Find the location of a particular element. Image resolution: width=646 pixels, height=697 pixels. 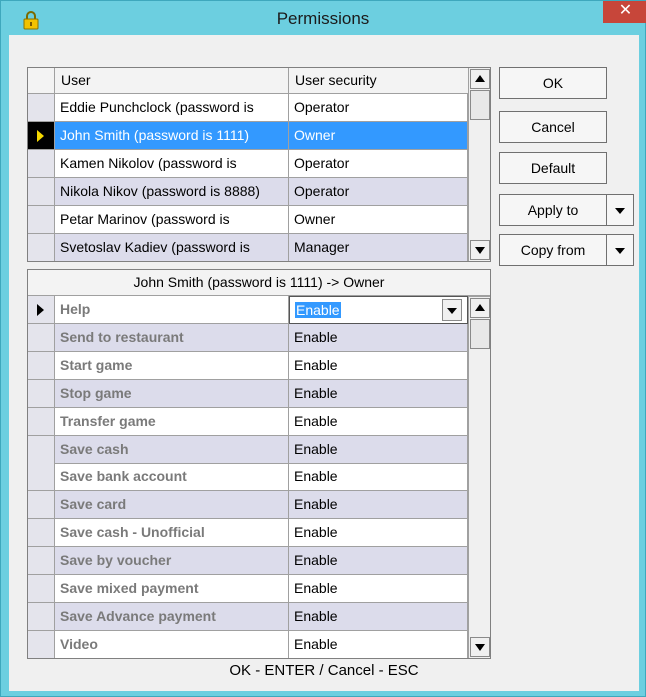

permission-row: Send to restaurant Enable is located at coordinates (248, 337).